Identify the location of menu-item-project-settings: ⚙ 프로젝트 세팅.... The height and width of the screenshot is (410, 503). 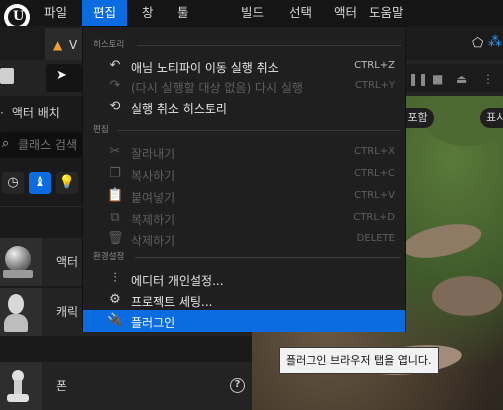
(244, 300).